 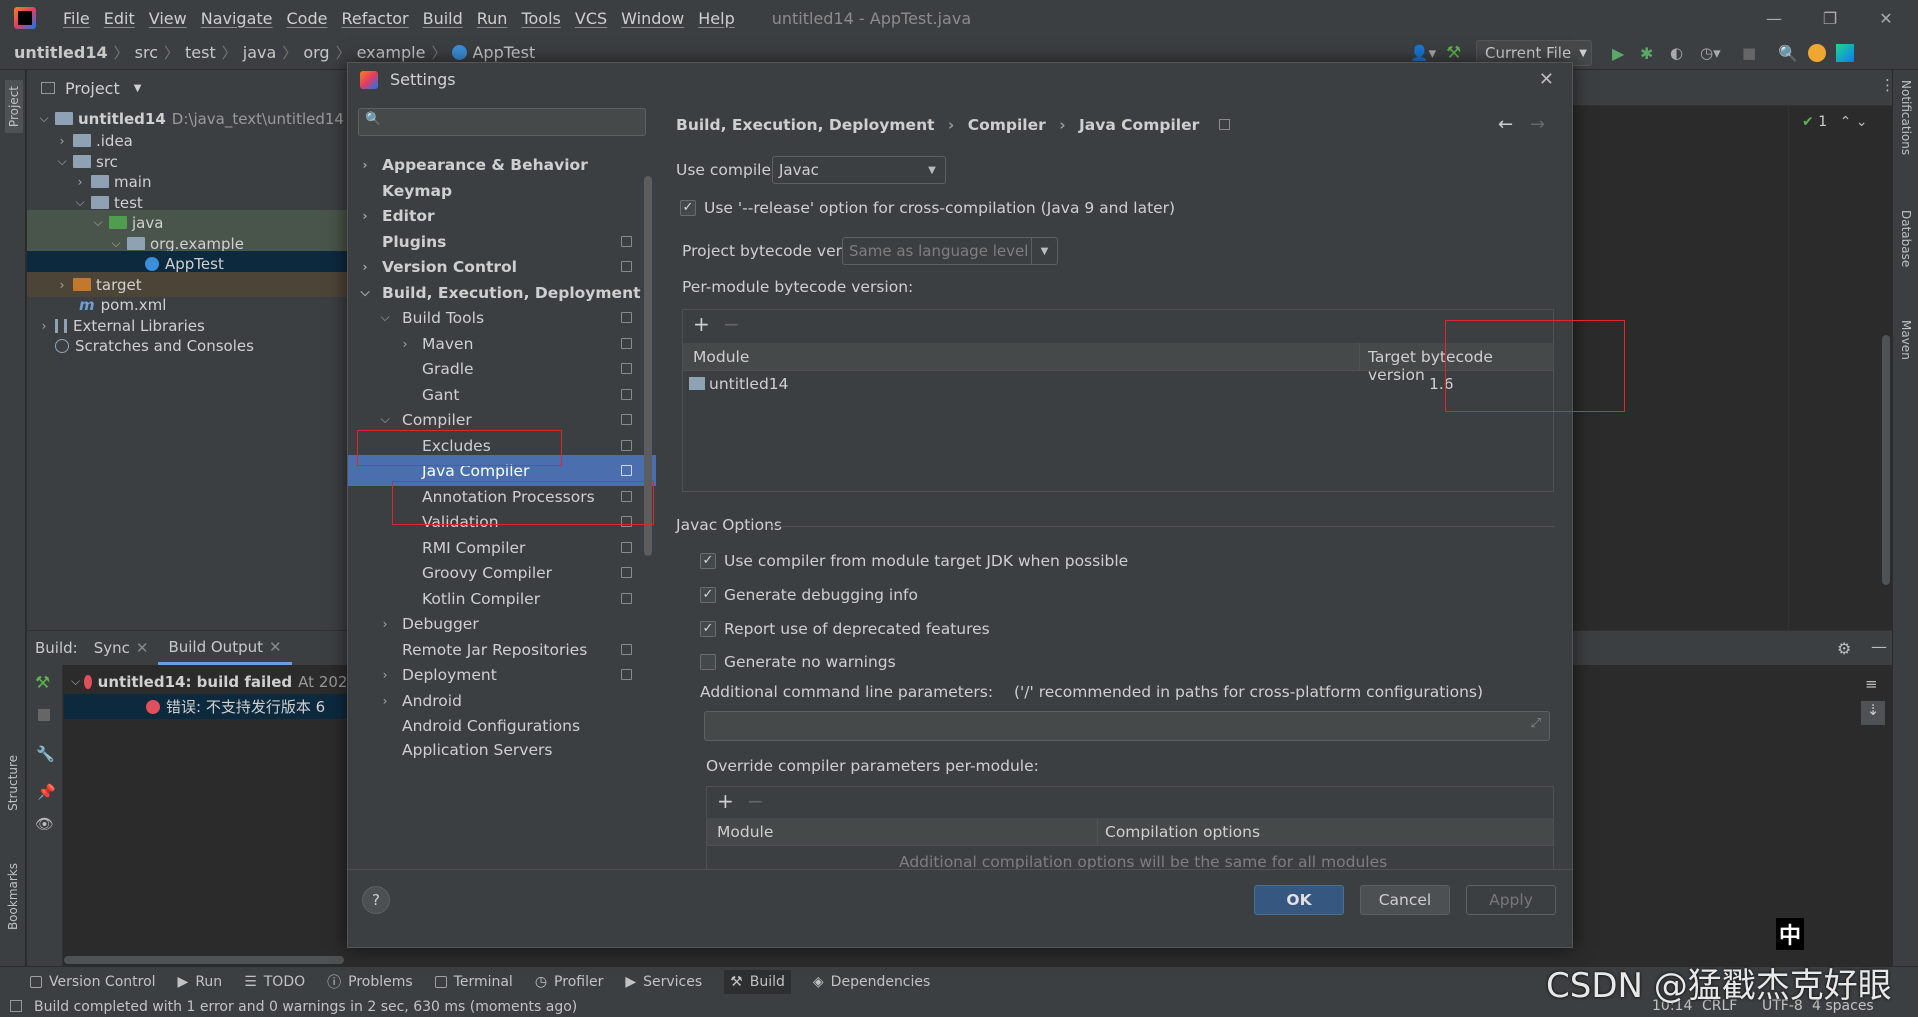 I want to click on use-compiler-select: Javac ▼, so click(x=859, y=170).